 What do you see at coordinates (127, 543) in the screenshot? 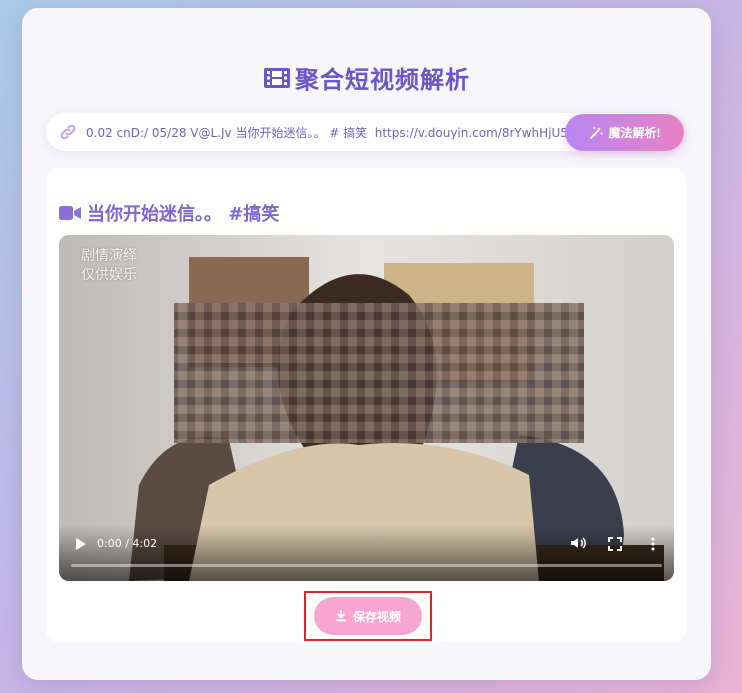
I see `video-time: 0:00 / 4:02` at bounding box center [127, 543].